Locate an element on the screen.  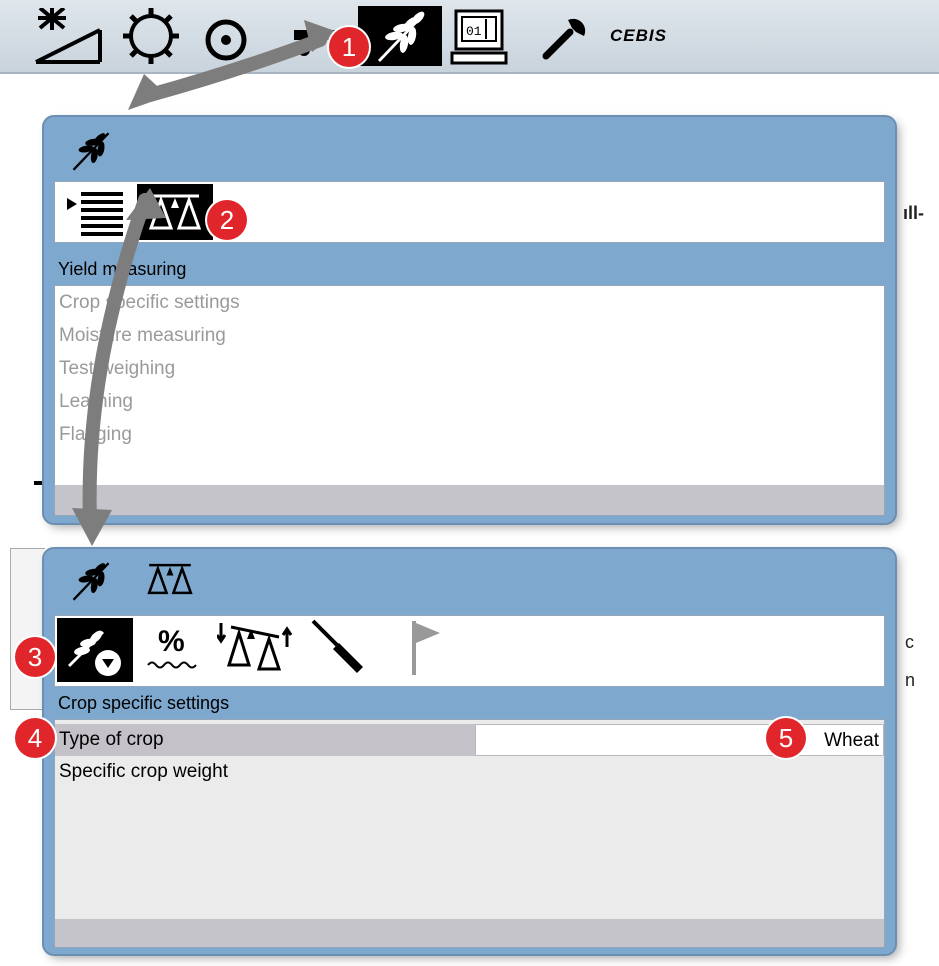
callout-badge-2: 2 is located at coordinates (227, 220).